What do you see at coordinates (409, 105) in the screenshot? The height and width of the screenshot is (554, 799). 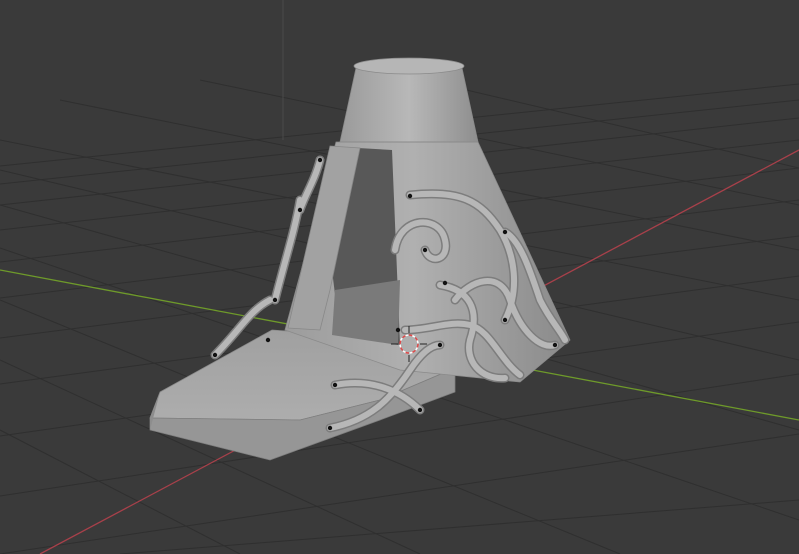 I see `cone-cap-side` at bounding box center [409, 105].